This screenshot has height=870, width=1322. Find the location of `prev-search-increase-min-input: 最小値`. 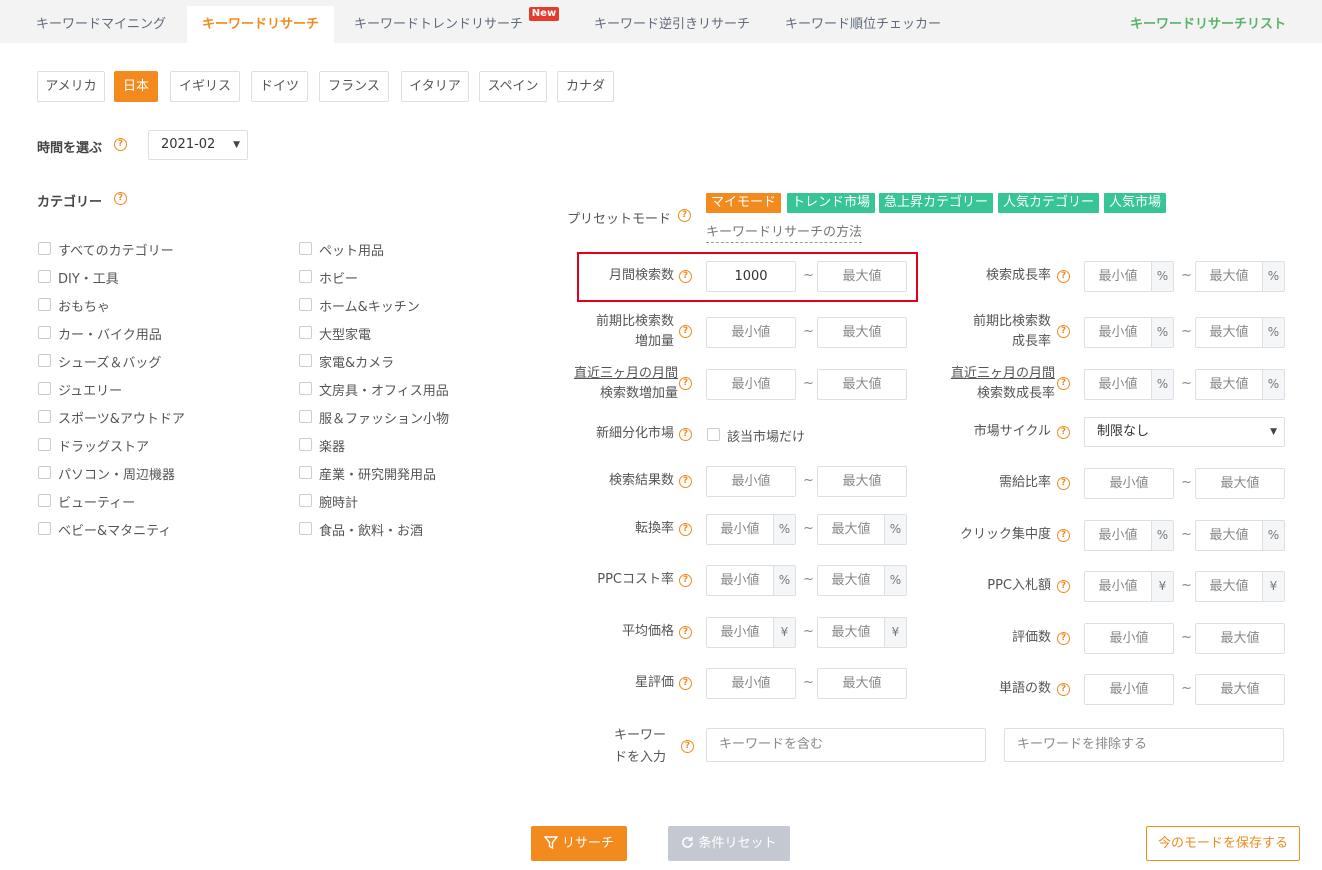

prev-search-increase-min-input: 最小値 is located at coordinates (751, 332).